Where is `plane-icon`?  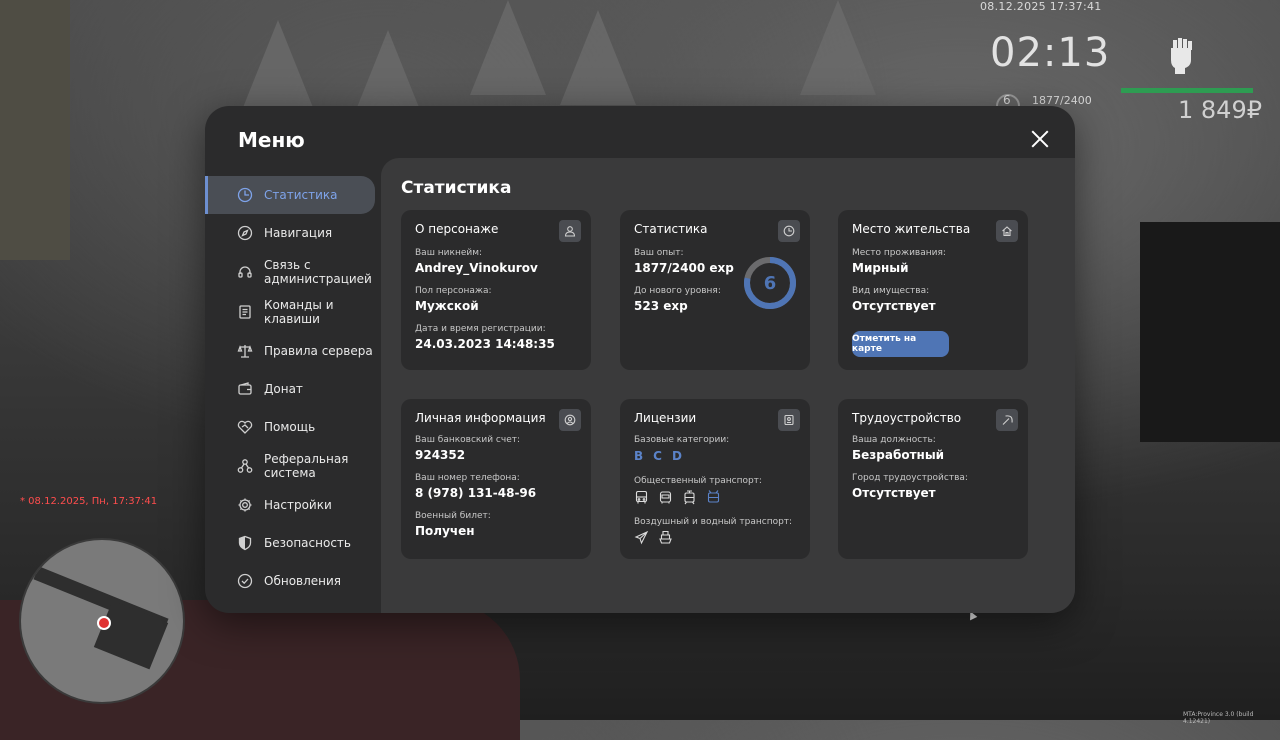 plane-icon is located at coordinates (641, 537).